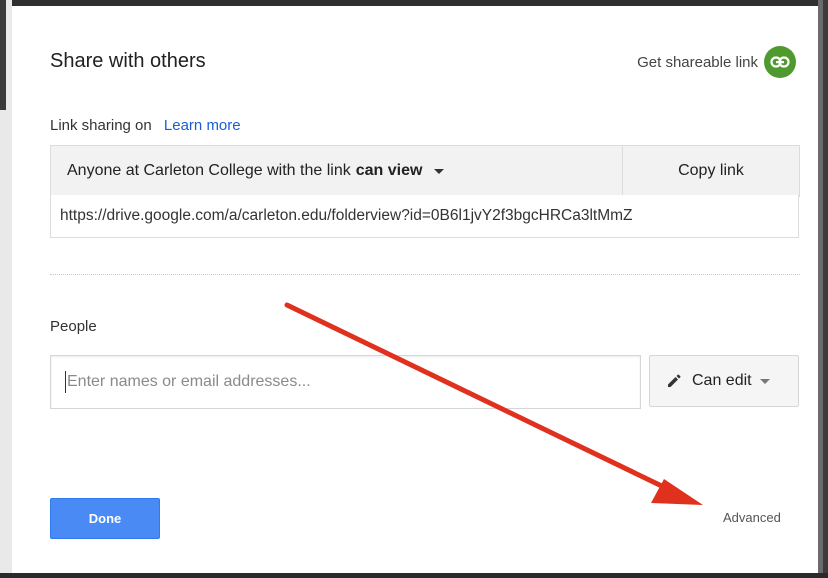  I want to click on done-button: Done, so click(105, 518).